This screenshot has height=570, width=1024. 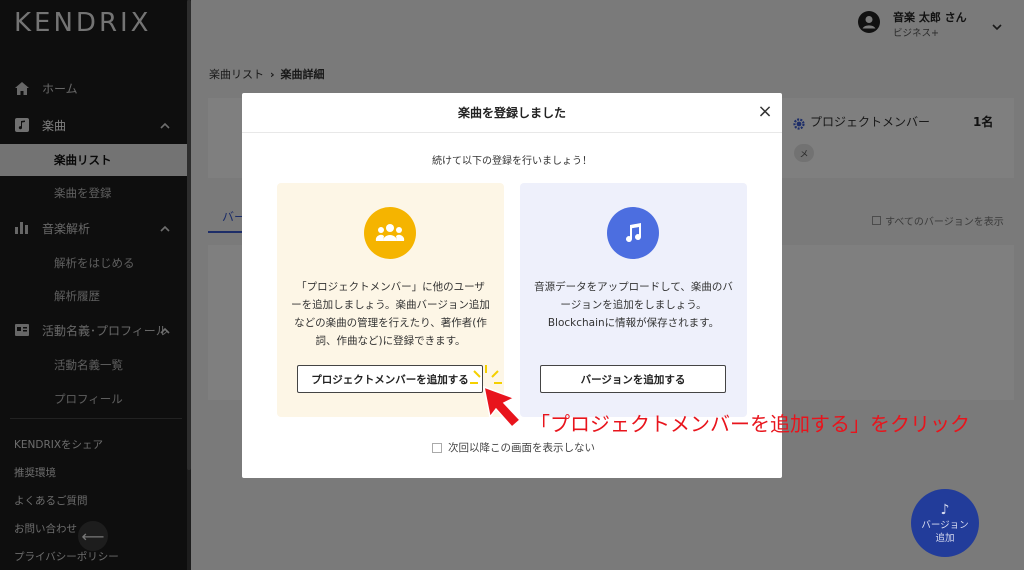 What do you see at coordinates (633, 379) in the screenshot?
I see `add-version-button: バージョンを追加する` at bounding box center [633, 379].